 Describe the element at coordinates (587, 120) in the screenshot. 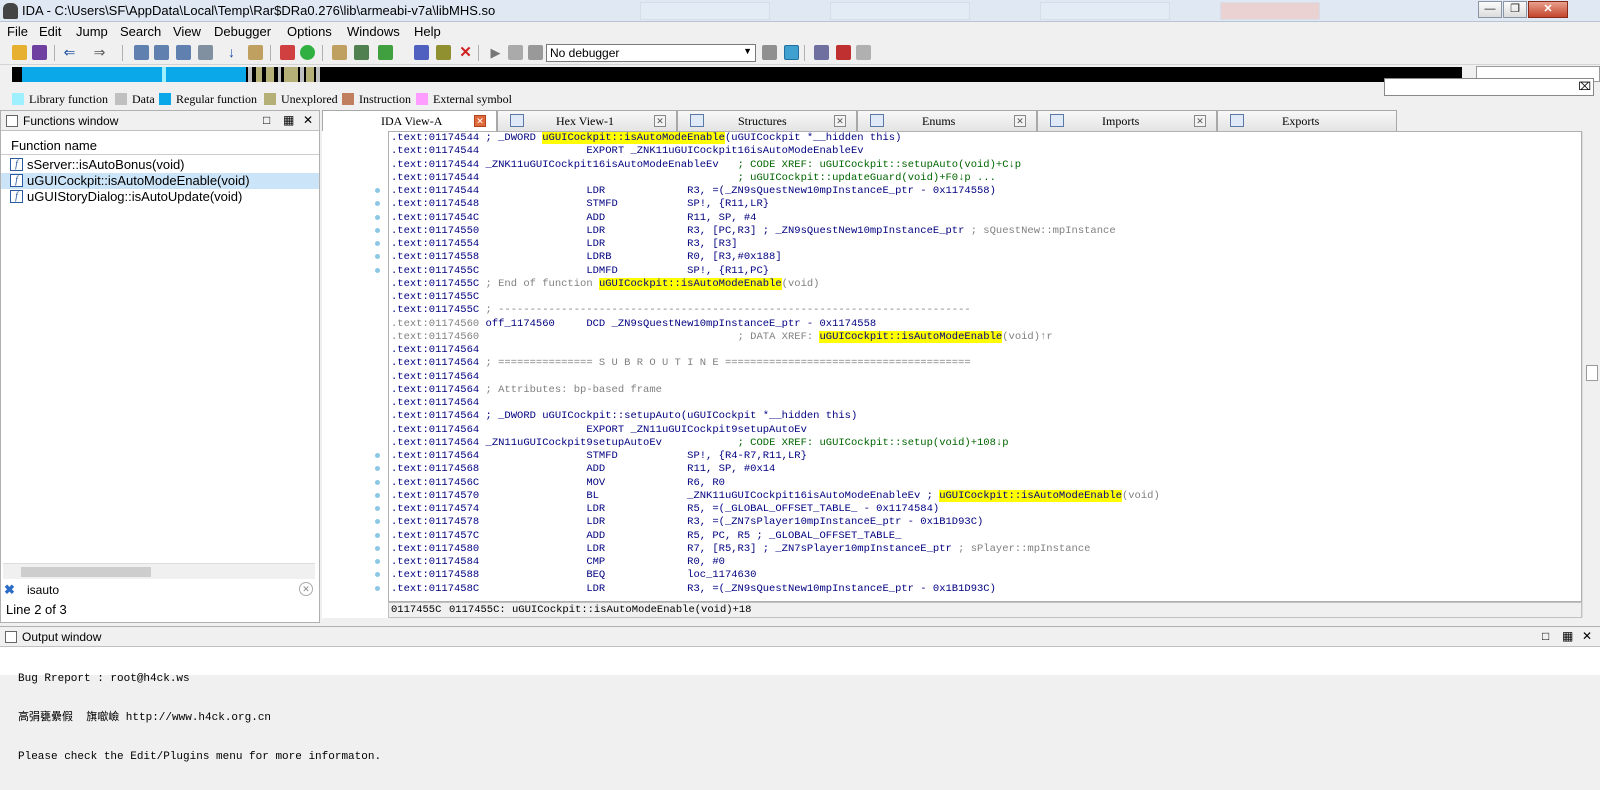

I see `tab-hex-view: Hex View-1 ✕` at that location.